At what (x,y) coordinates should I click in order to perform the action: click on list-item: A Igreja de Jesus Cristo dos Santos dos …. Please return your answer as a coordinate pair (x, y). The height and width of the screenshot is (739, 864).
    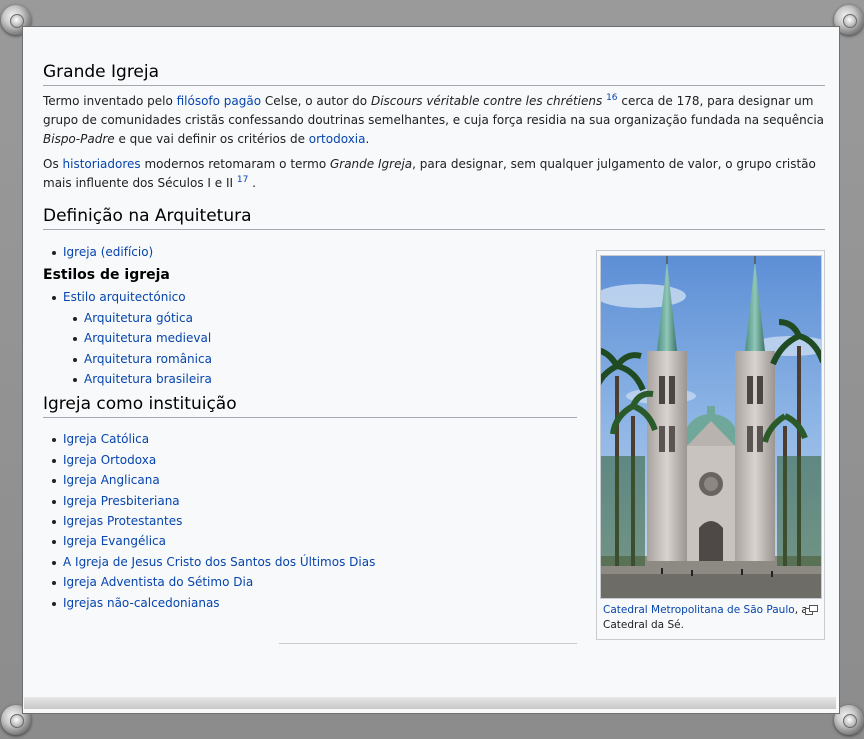
    Looking at the image, I should click on (310, 562).